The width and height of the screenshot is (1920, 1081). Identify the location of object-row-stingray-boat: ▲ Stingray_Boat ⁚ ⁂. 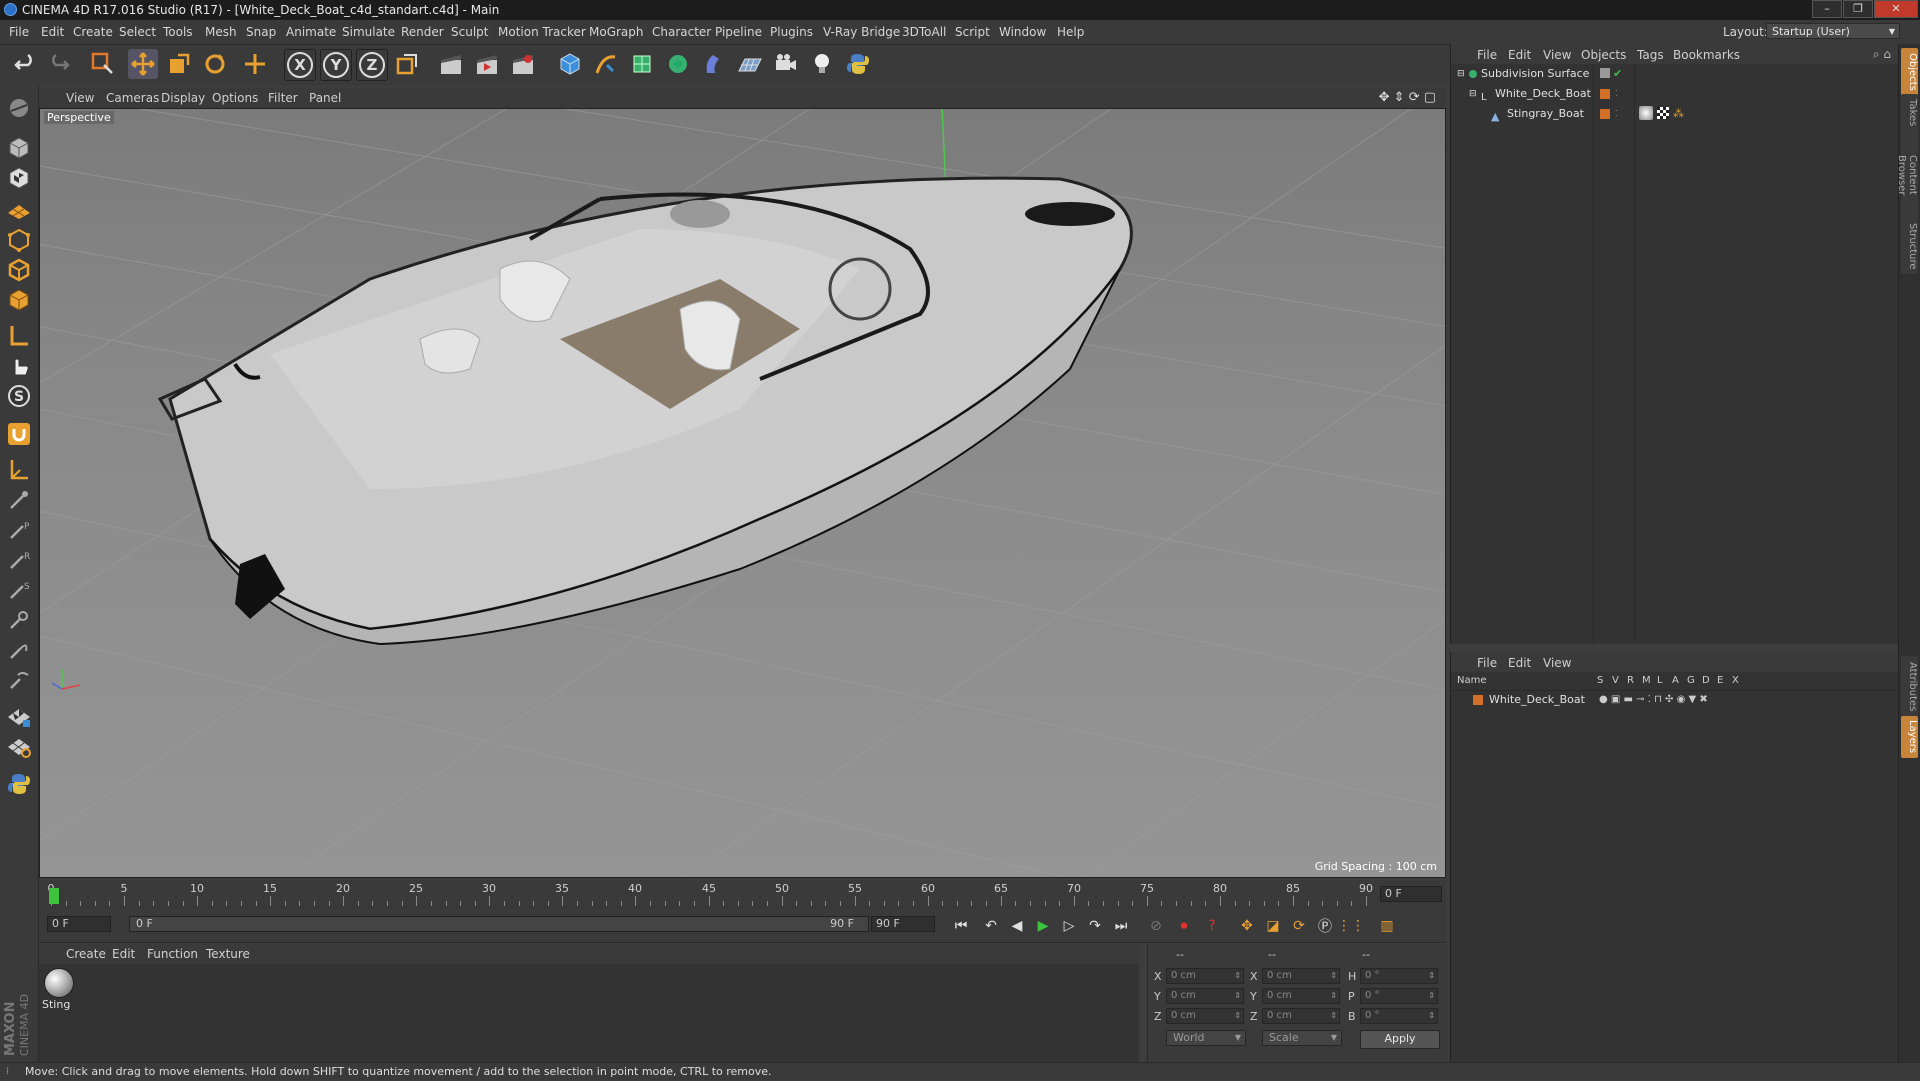
(1675, 114).